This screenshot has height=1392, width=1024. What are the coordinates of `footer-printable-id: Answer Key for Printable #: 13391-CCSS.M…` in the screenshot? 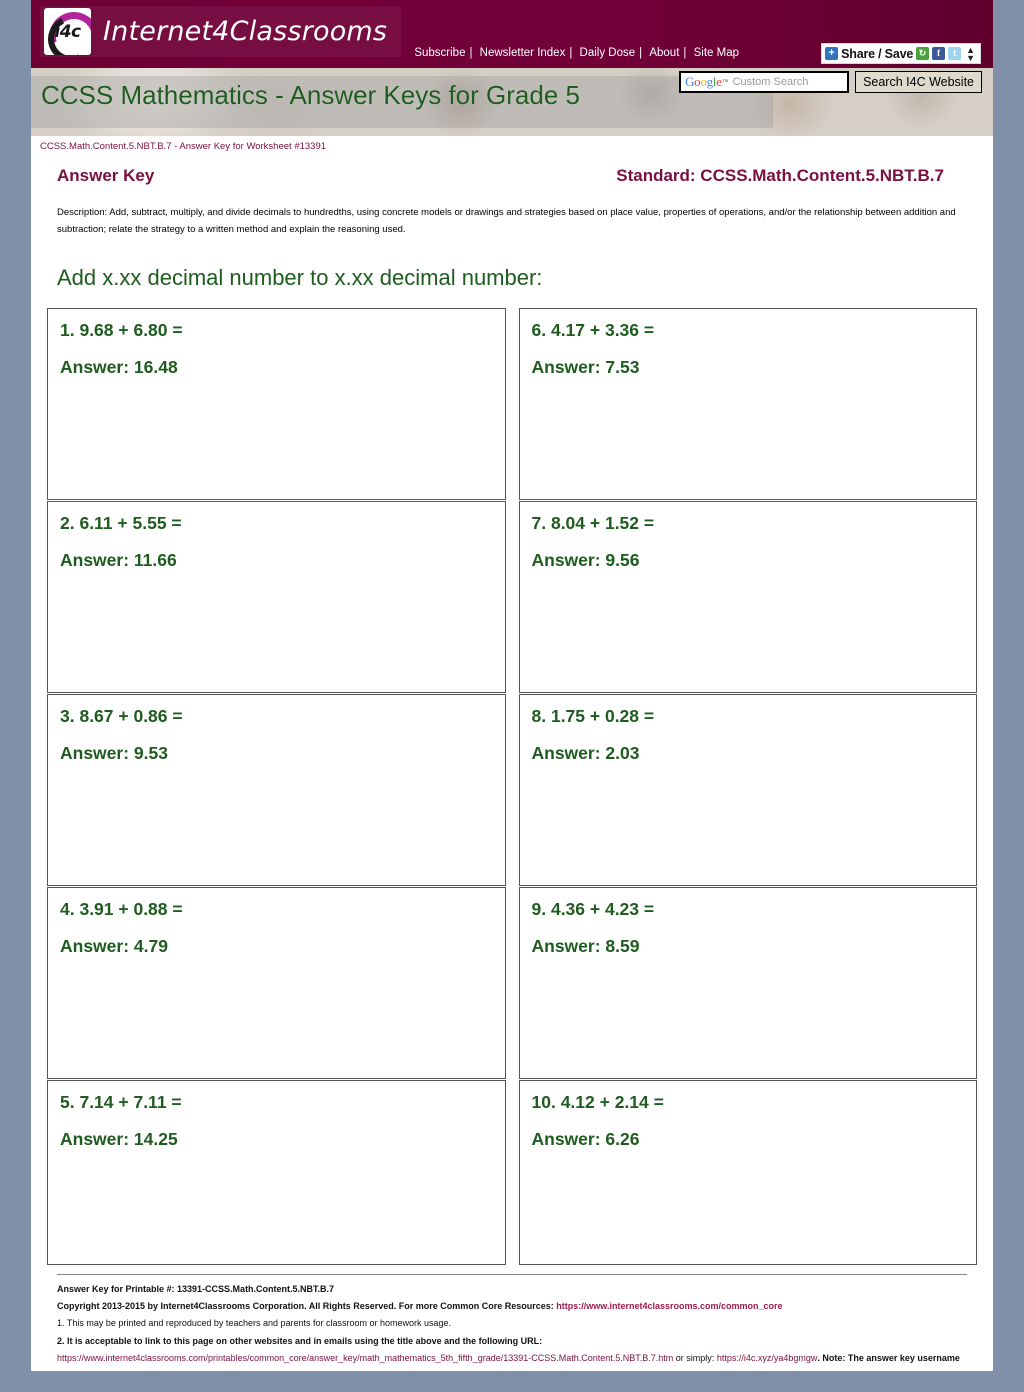 It's located at (196, 1289).